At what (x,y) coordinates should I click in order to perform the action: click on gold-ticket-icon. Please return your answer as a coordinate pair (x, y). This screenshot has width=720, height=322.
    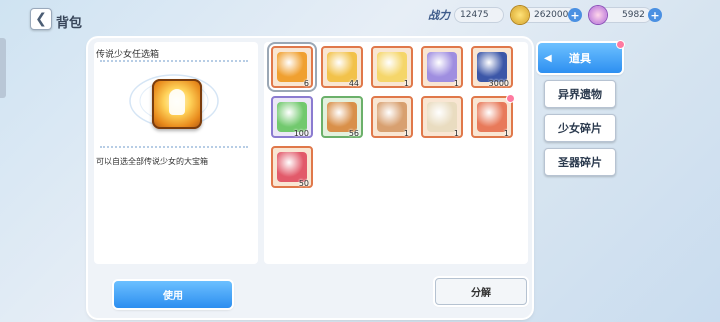
    Looking at the image, I should click on (342, 67).